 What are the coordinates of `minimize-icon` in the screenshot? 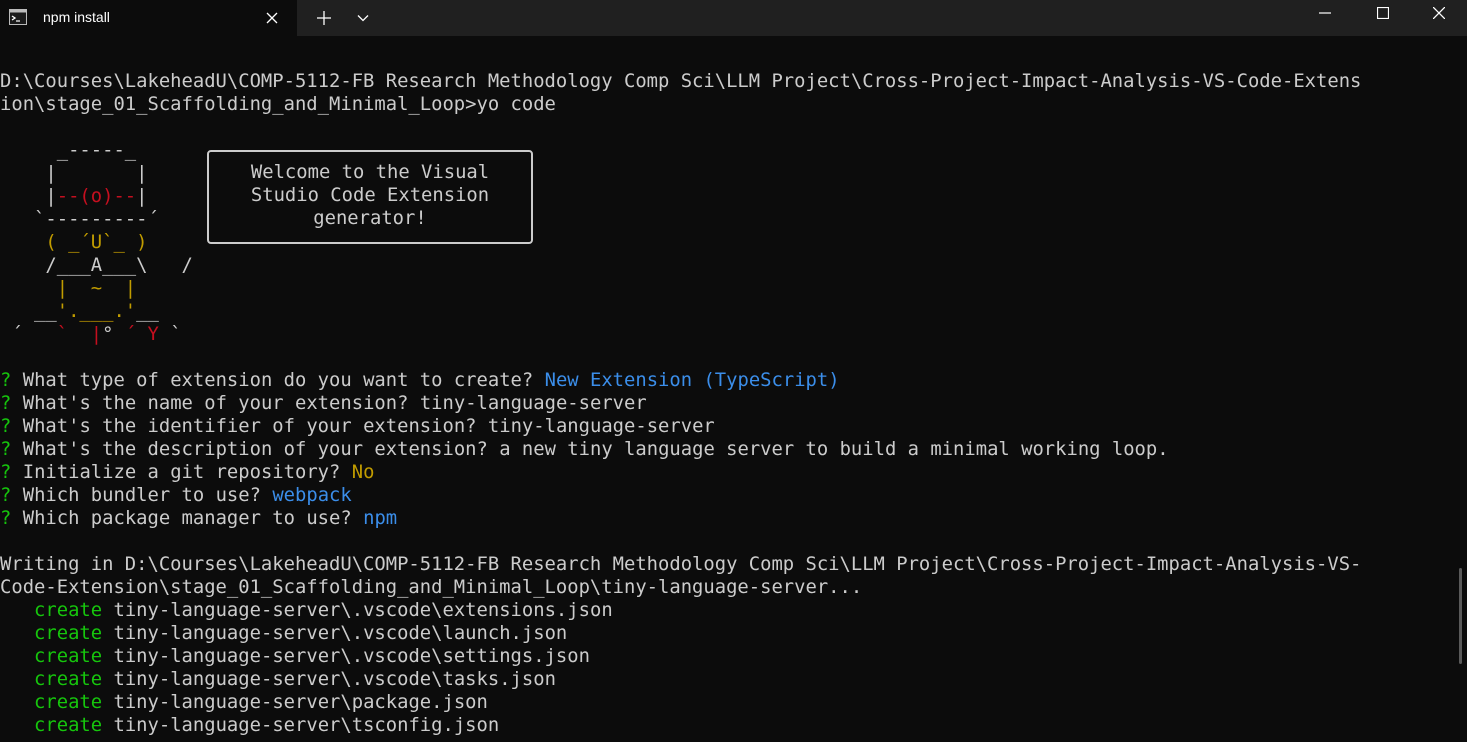 It's located at (1325, 13).